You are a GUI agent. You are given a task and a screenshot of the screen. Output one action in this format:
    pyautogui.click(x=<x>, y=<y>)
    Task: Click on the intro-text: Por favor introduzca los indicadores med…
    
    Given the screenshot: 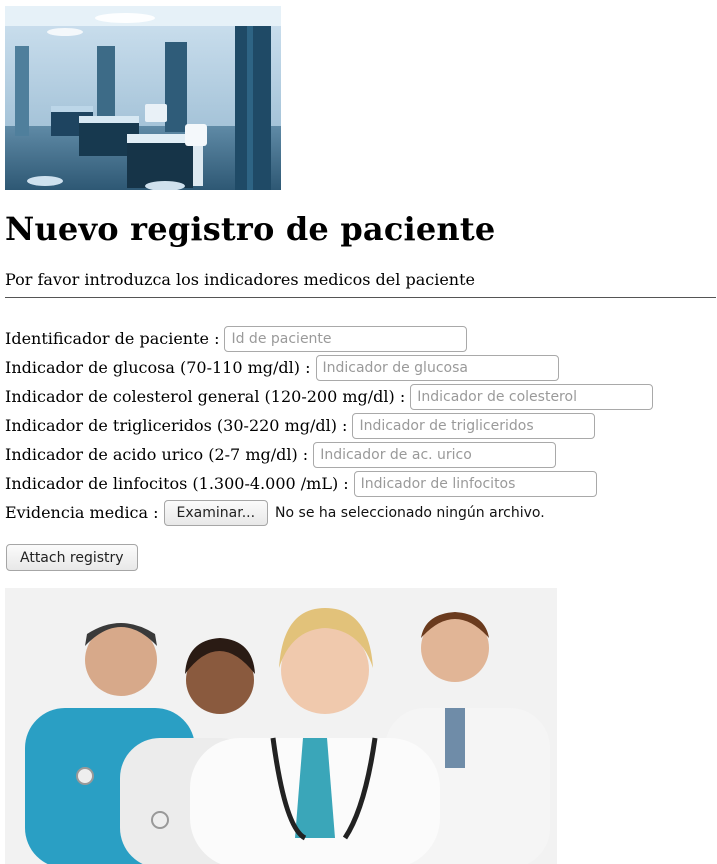 What is the action you would take?
    pyautogui.click(x=240, y=279)
    